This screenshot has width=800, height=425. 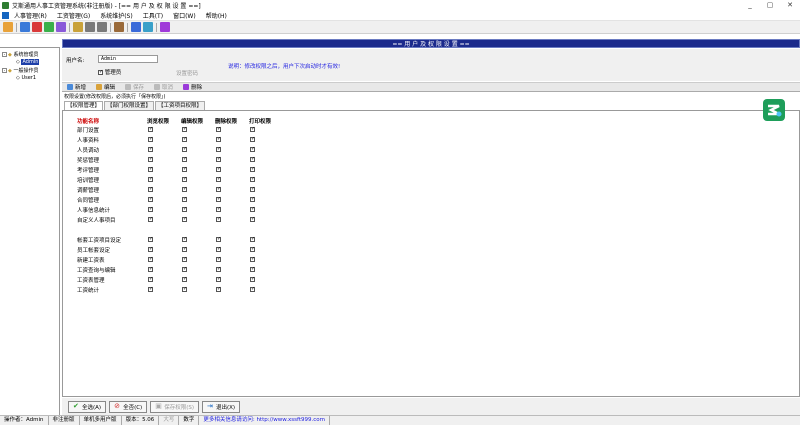 What do you see at coordinates (90, 27) in the screenshot?
I see `filter-icon` at bounding box center [90, 27].